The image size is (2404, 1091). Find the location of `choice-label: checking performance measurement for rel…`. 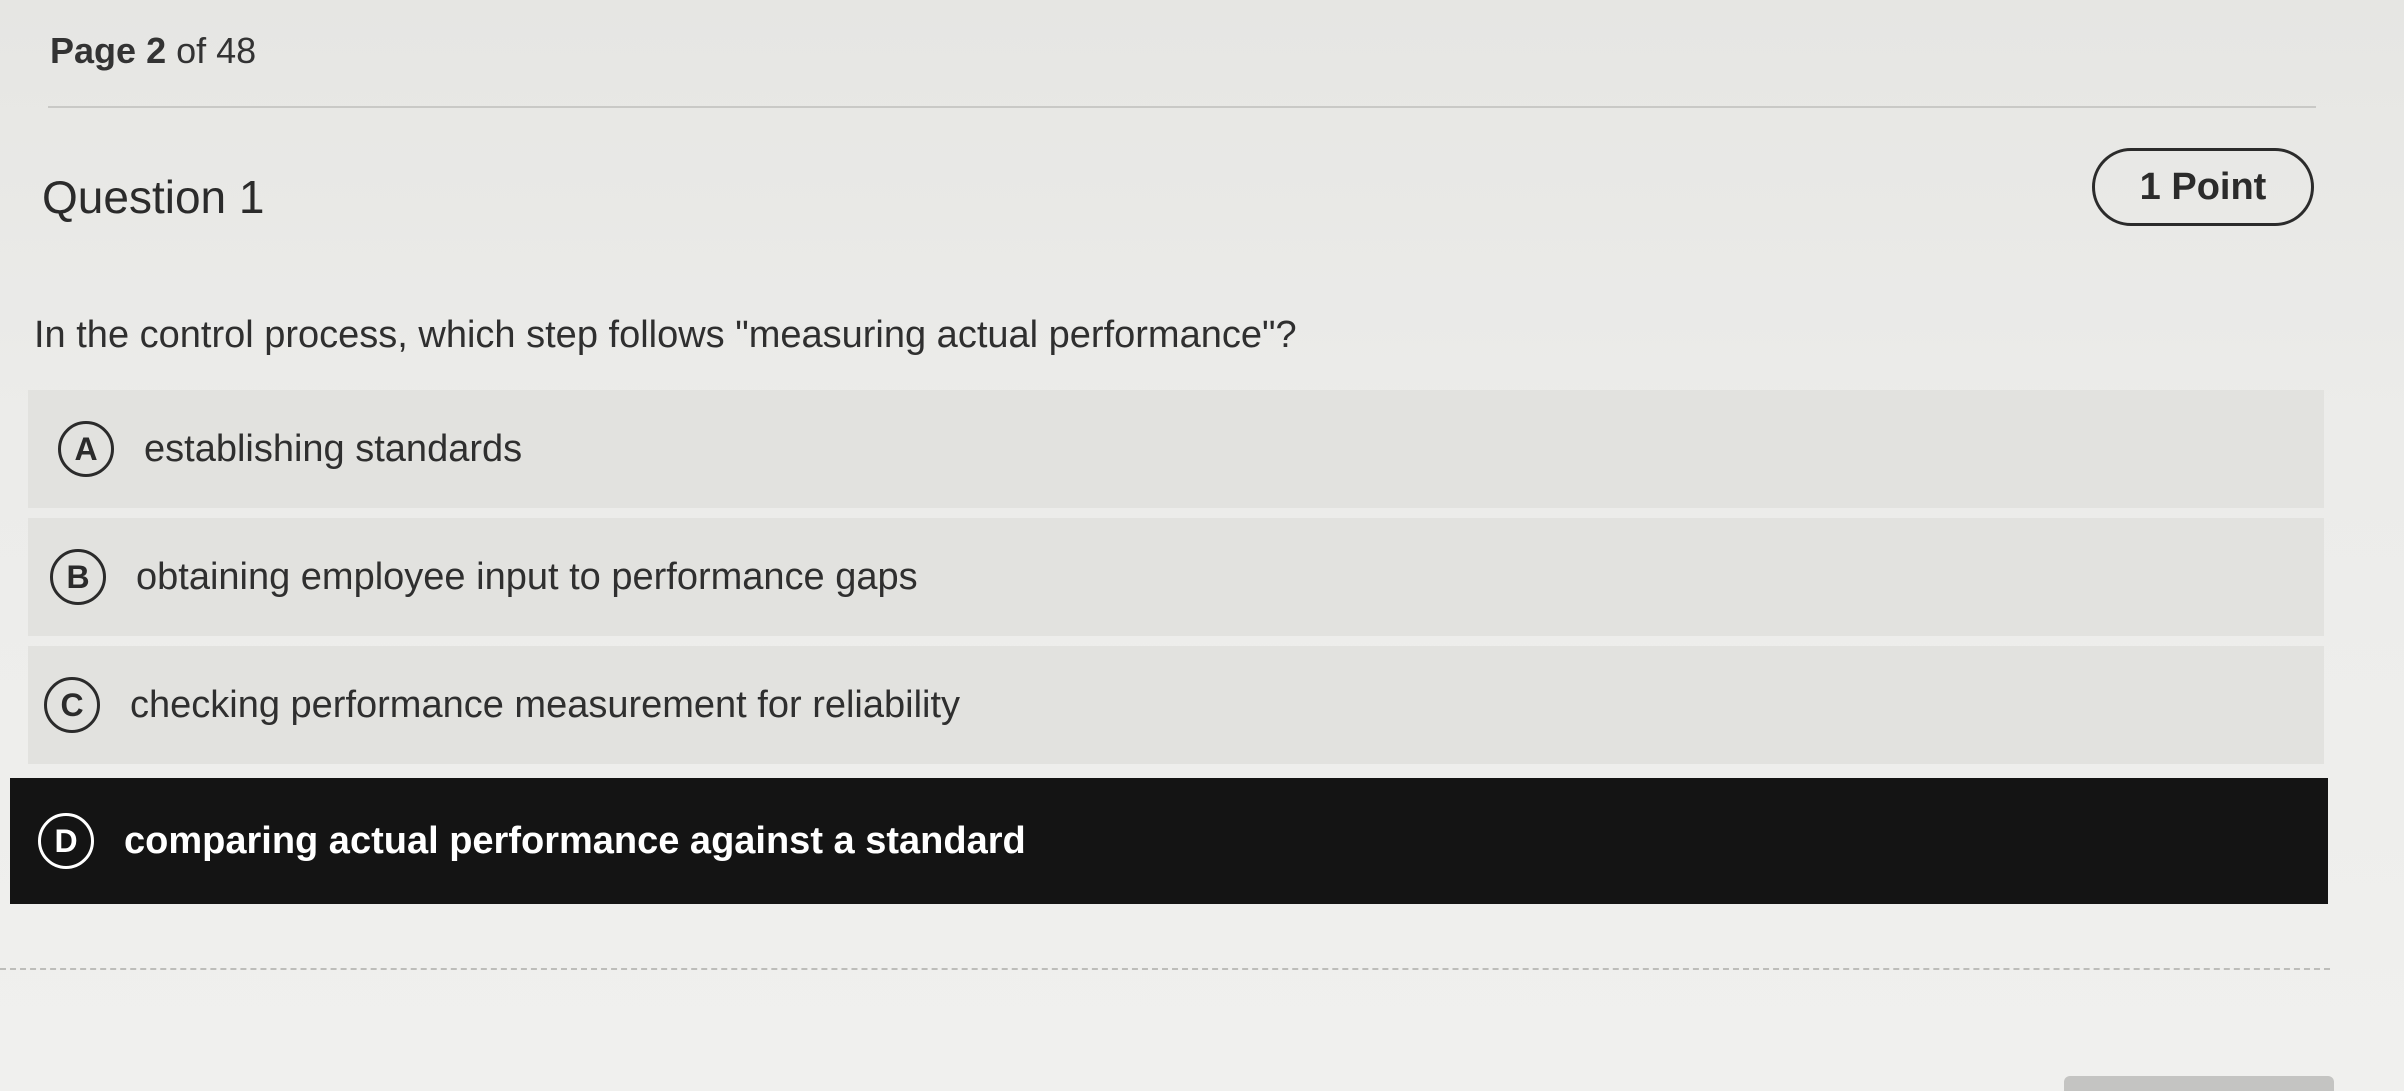

choice-label: checking performance measurement for rel… is located at coordinates (545, 704).